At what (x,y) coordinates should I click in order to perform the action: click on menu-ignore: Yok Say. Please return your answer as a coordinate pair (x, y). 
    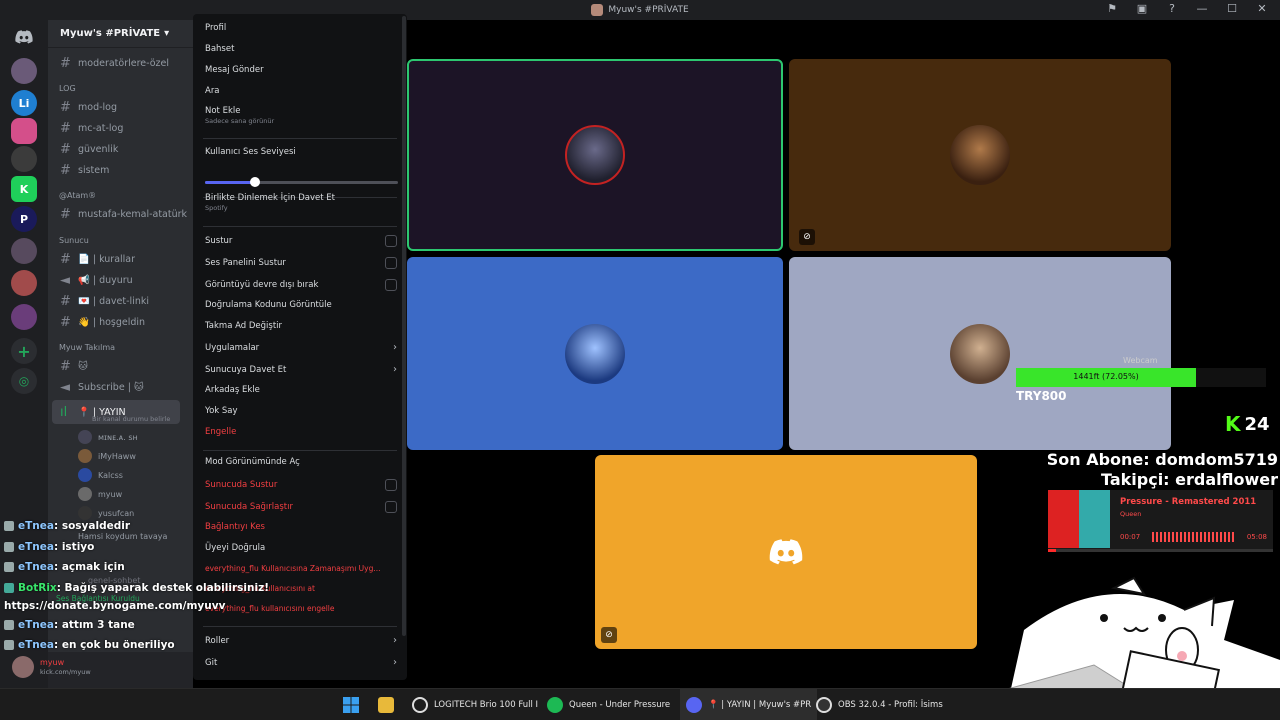
    Looking at the image, I should click on (301, 411).